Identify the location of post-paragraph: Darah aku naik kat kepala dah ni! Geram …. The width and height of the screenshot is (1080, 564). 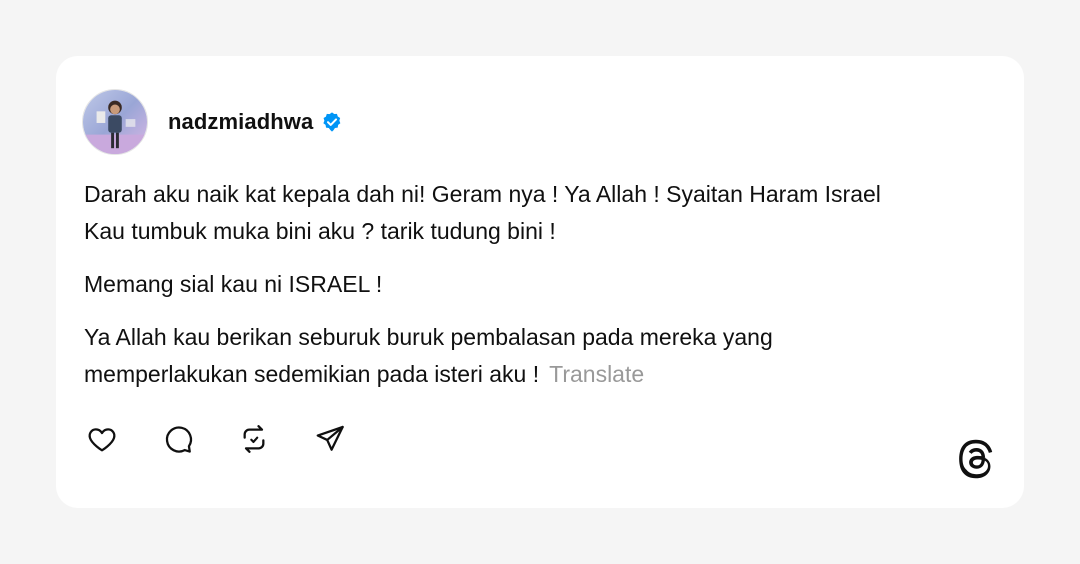
(539, 213).